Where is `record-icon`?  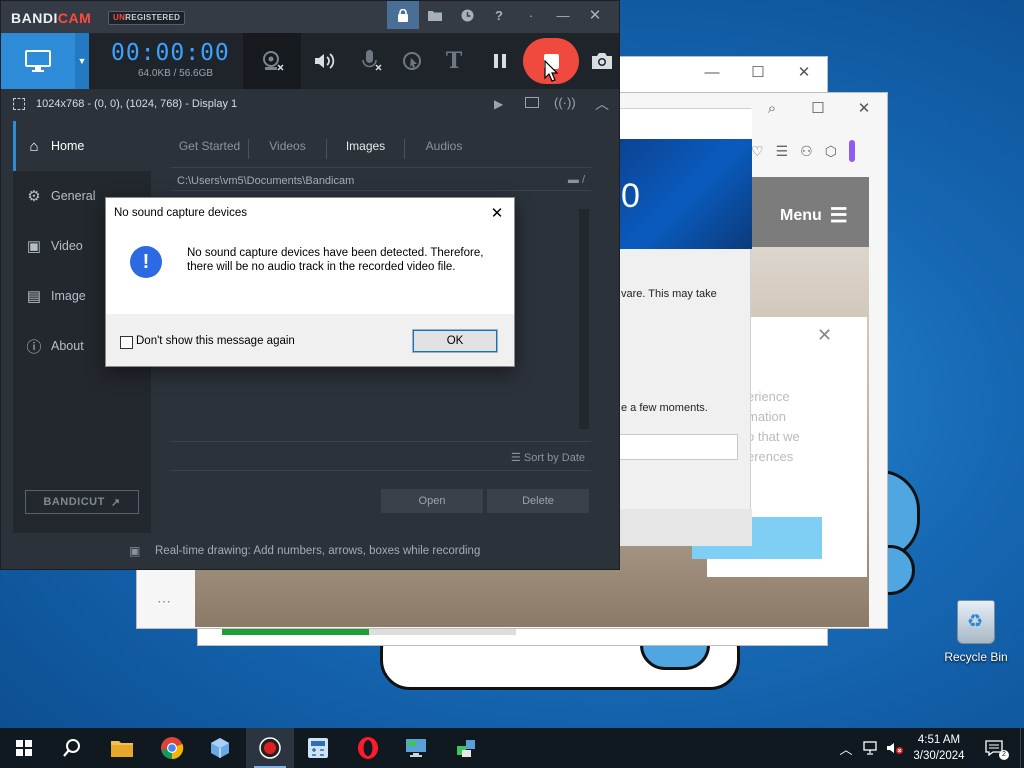 record-icon is located at coordinates (270, 748).